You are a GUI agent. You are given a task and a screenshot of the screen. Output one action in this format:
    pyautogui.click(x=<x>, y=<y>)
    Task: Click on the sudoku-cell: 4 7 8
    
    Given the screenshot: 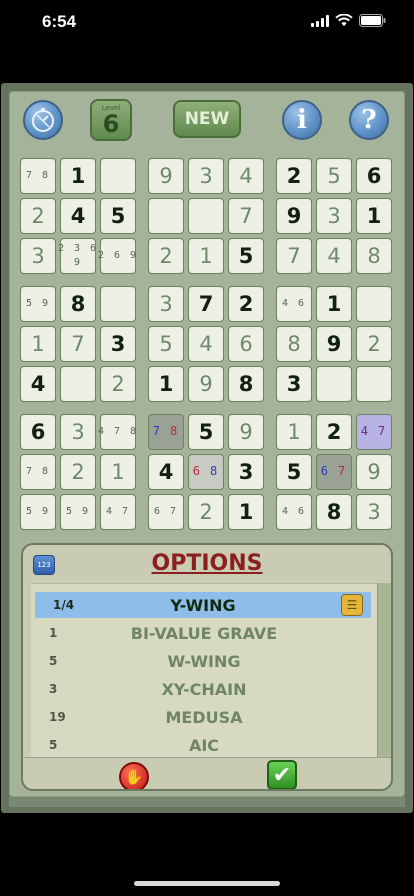 What is the action you would take?
    pyautogui.click(x=117, y=432)
    